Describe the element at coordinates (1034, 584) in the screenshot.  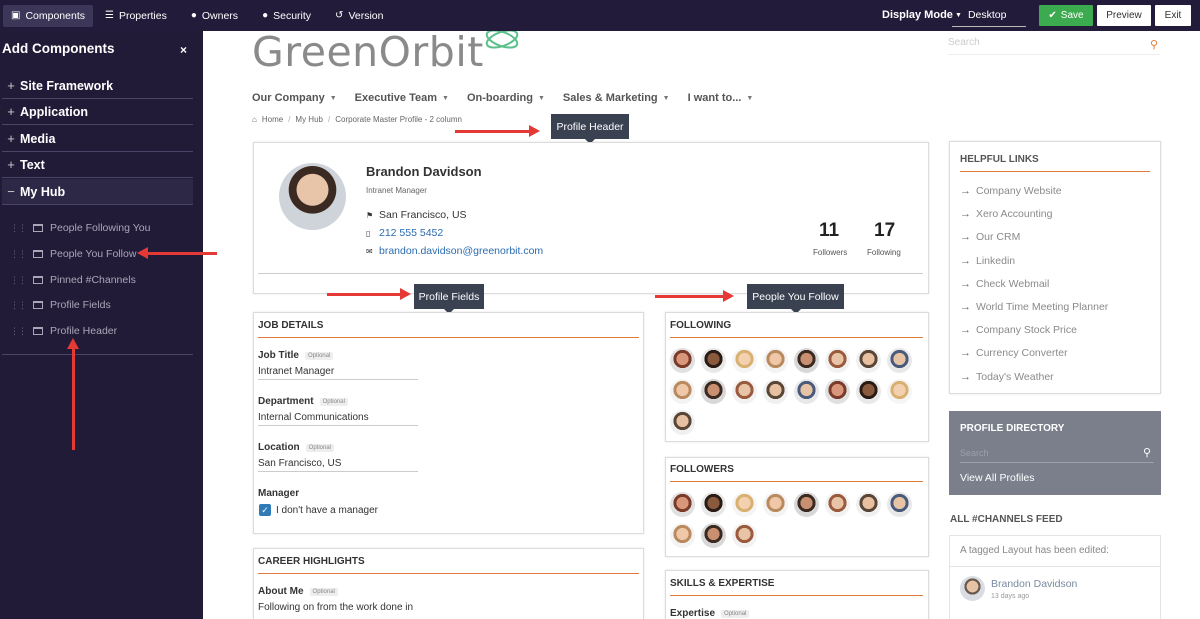
I see `feed-author-link: Brandon Davidson` at that location.